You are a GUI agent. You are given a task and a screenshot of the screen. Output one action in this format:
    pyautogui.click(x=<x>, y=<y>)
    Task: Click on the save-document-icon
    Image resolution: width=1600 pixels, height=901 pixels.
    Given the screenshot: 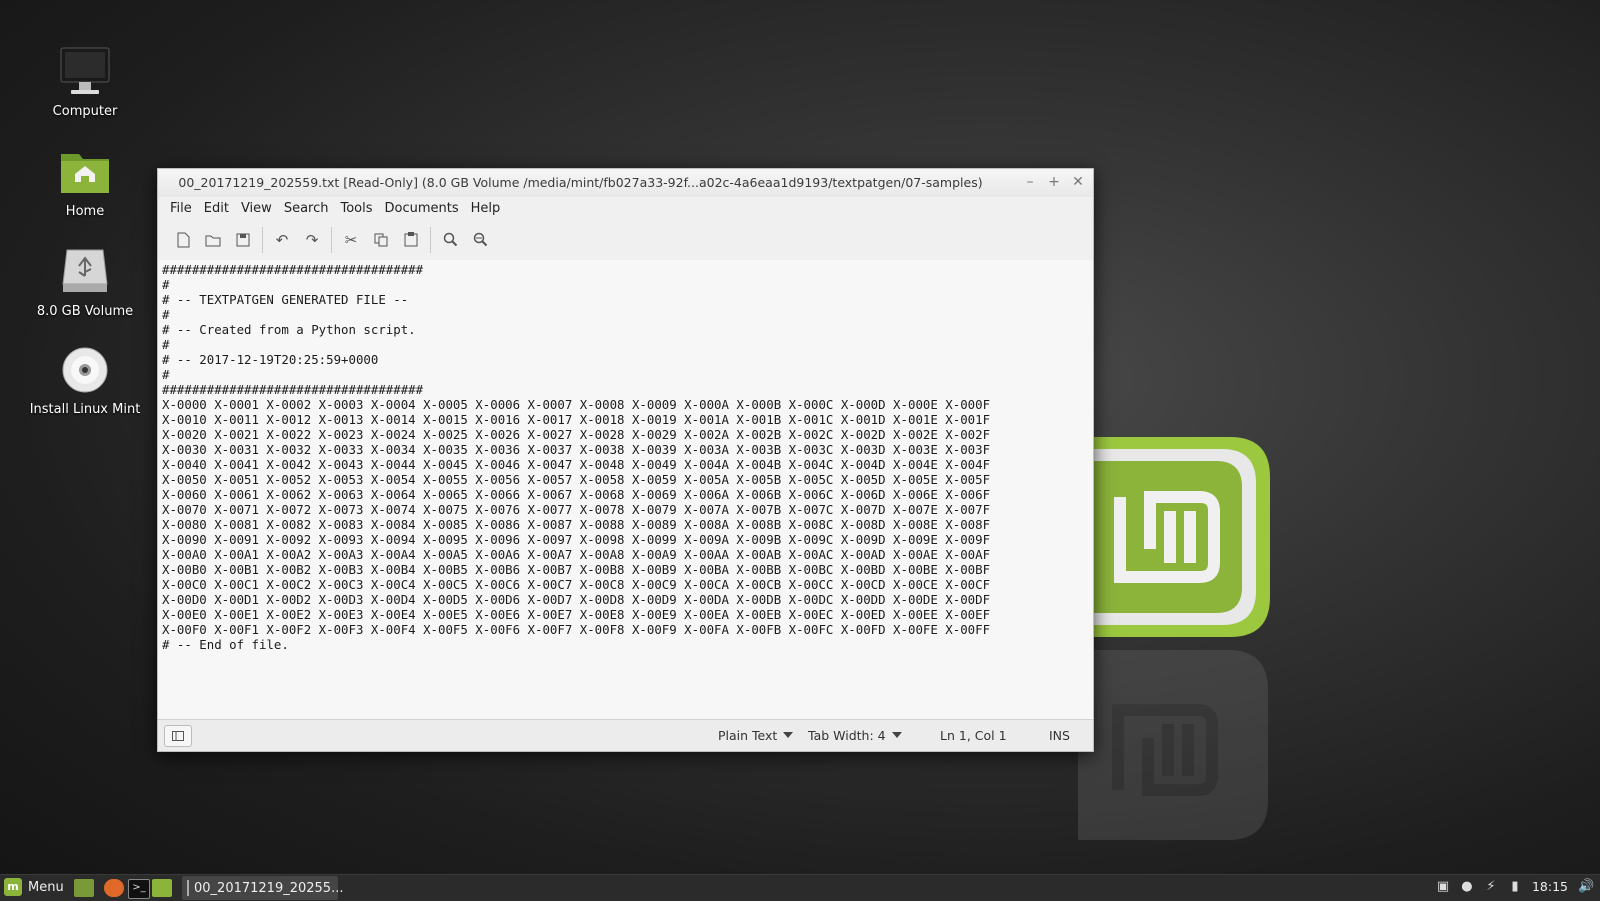 What is the action you would take?
    pyautogui.click(x=243, y=240)
    